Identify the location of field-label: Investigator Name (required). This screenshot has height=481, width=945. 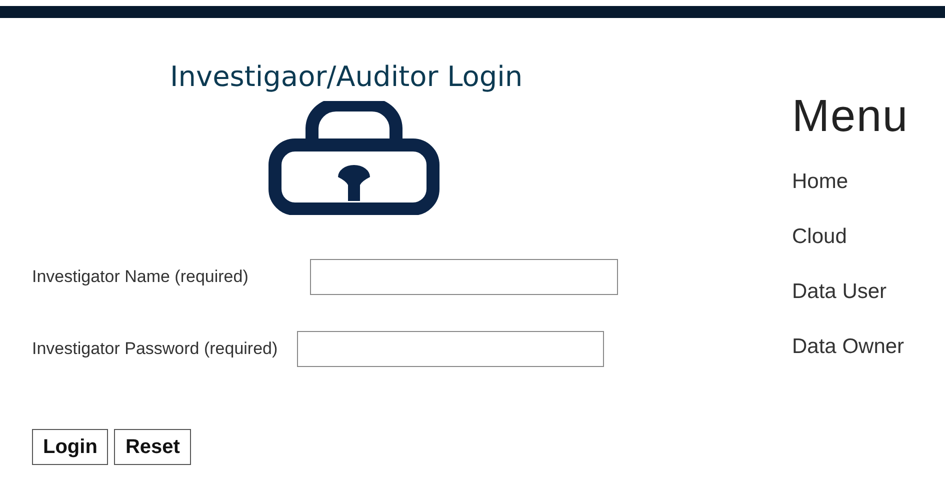
(140, 277).